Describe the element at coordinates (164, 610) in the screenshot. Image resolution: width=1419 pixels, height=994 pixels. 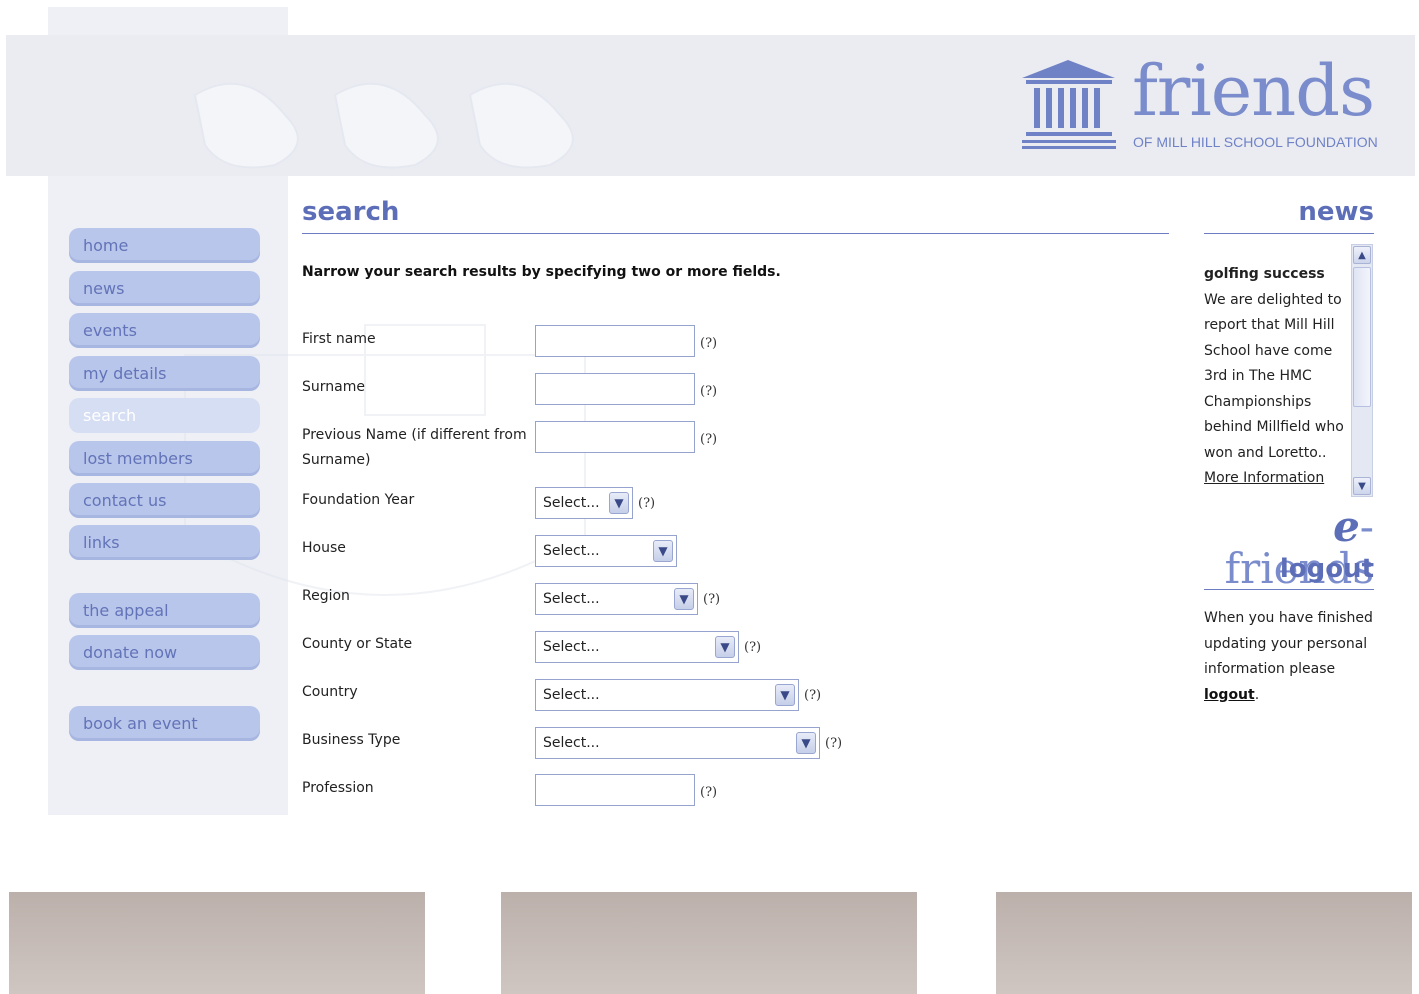
I see `nav-the-appeal: the appeal` at that location.